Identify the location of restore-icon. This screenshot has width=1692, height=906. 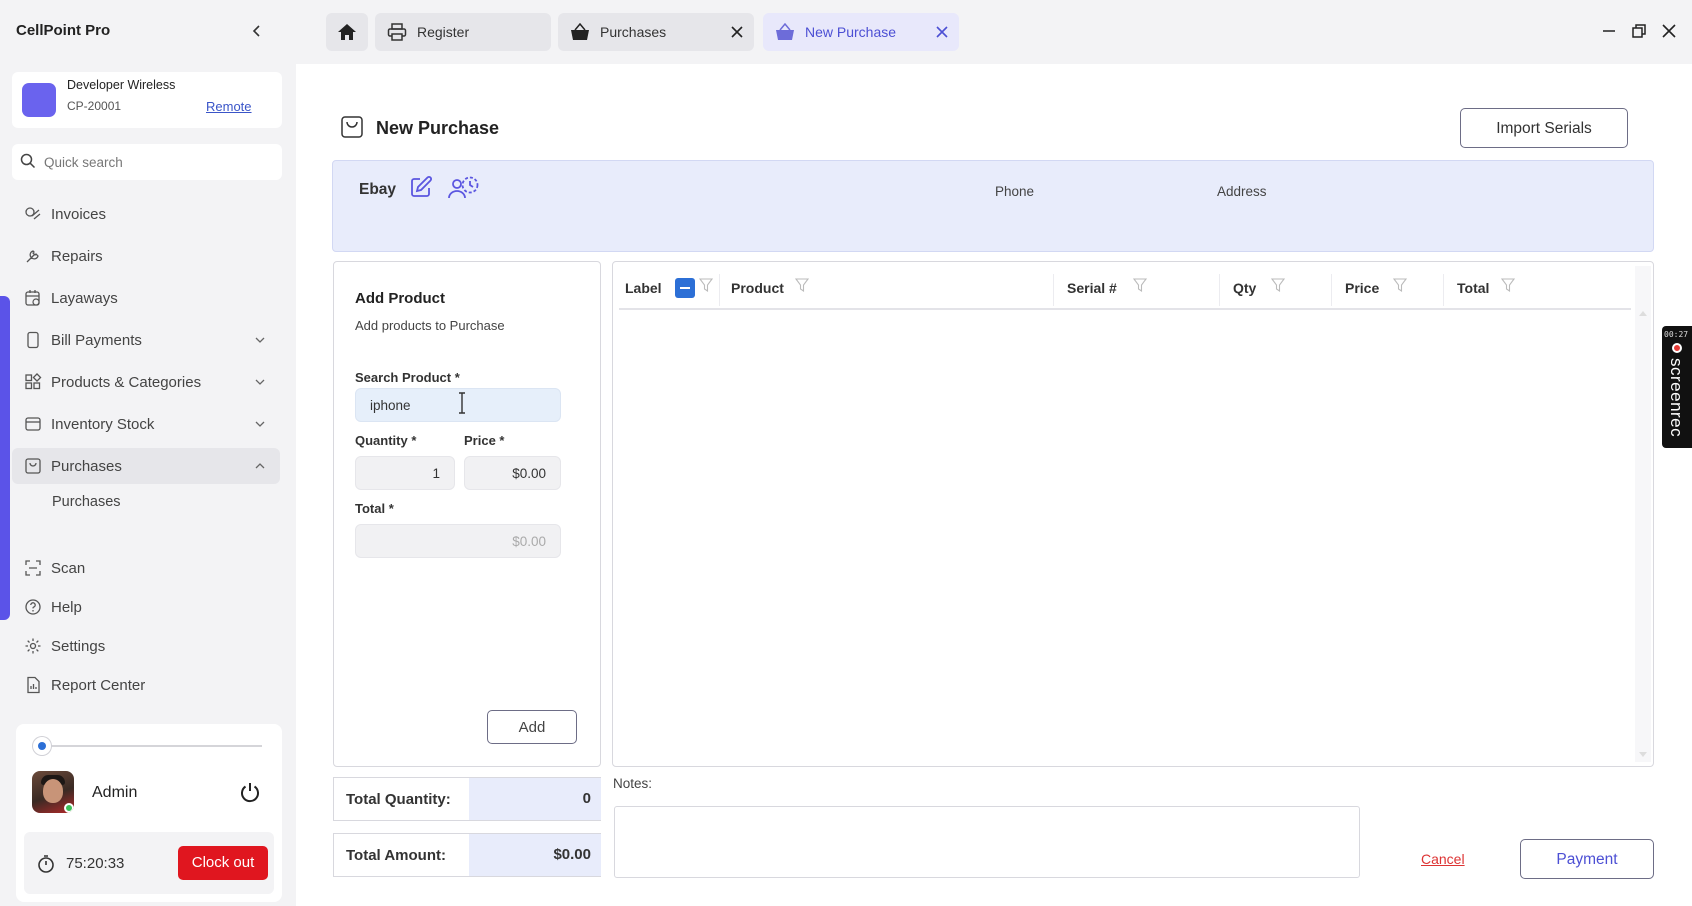
(1639, 31).